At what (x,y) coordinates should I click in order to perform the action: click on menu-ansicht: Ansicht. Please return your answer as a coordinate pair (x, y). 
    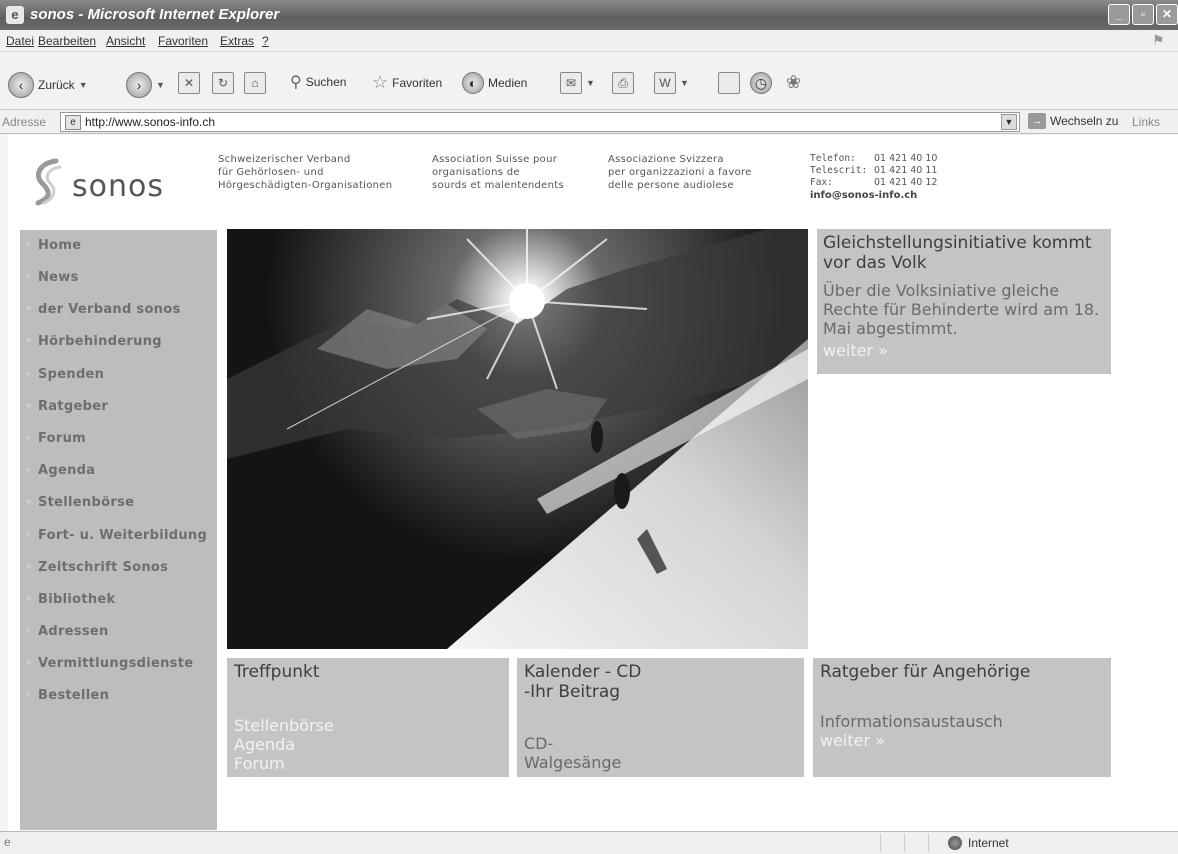
    Looking at the image, I should click on (125, 41).